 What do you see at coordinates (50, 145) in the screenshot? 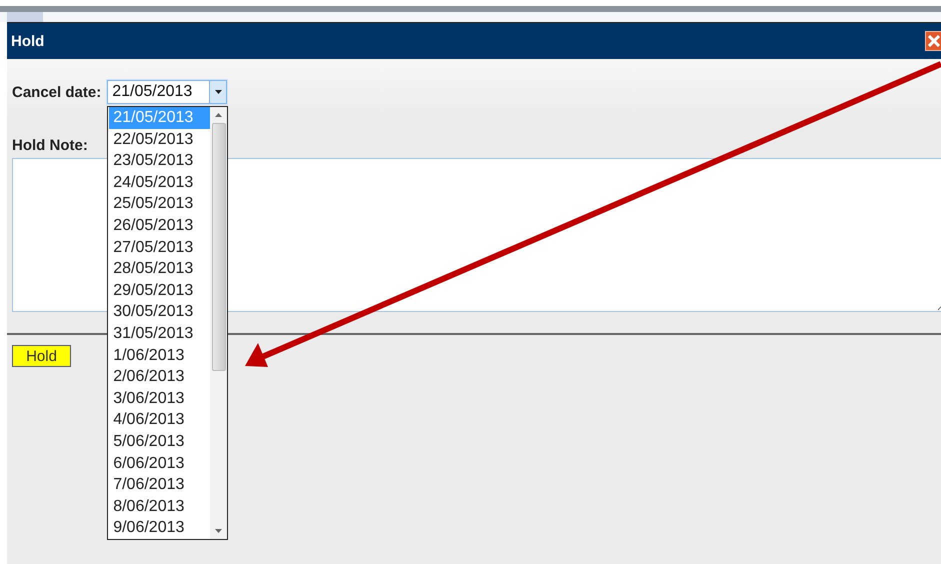
I see `field-label: Hold Note:` at bounding box center [50, 145].